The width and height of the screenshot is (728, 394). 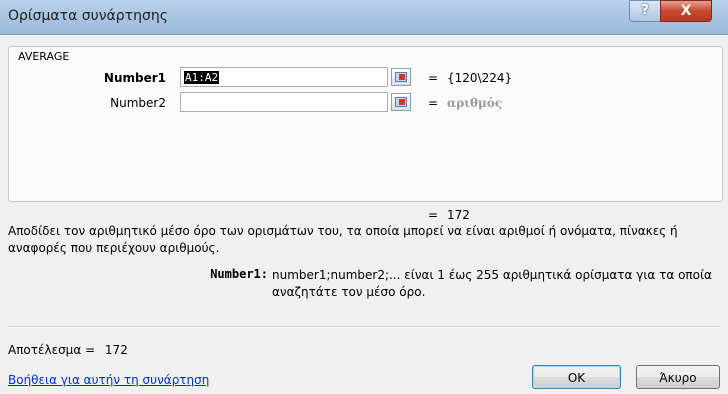 What do you see at coordinates (202, 77) in the screenshot?
I see `number1-input-value: A1:A2` at bounding box center [202, 77].